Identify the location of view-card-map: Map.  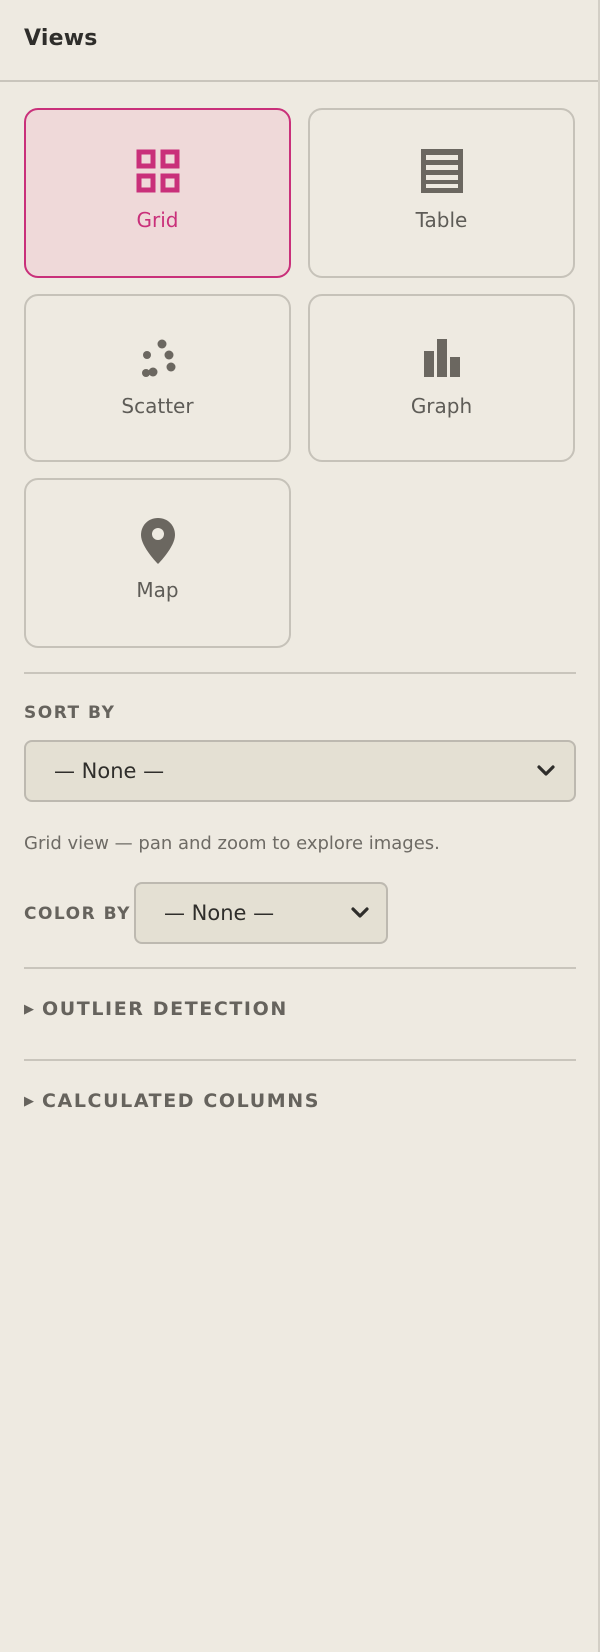
(157, 563).